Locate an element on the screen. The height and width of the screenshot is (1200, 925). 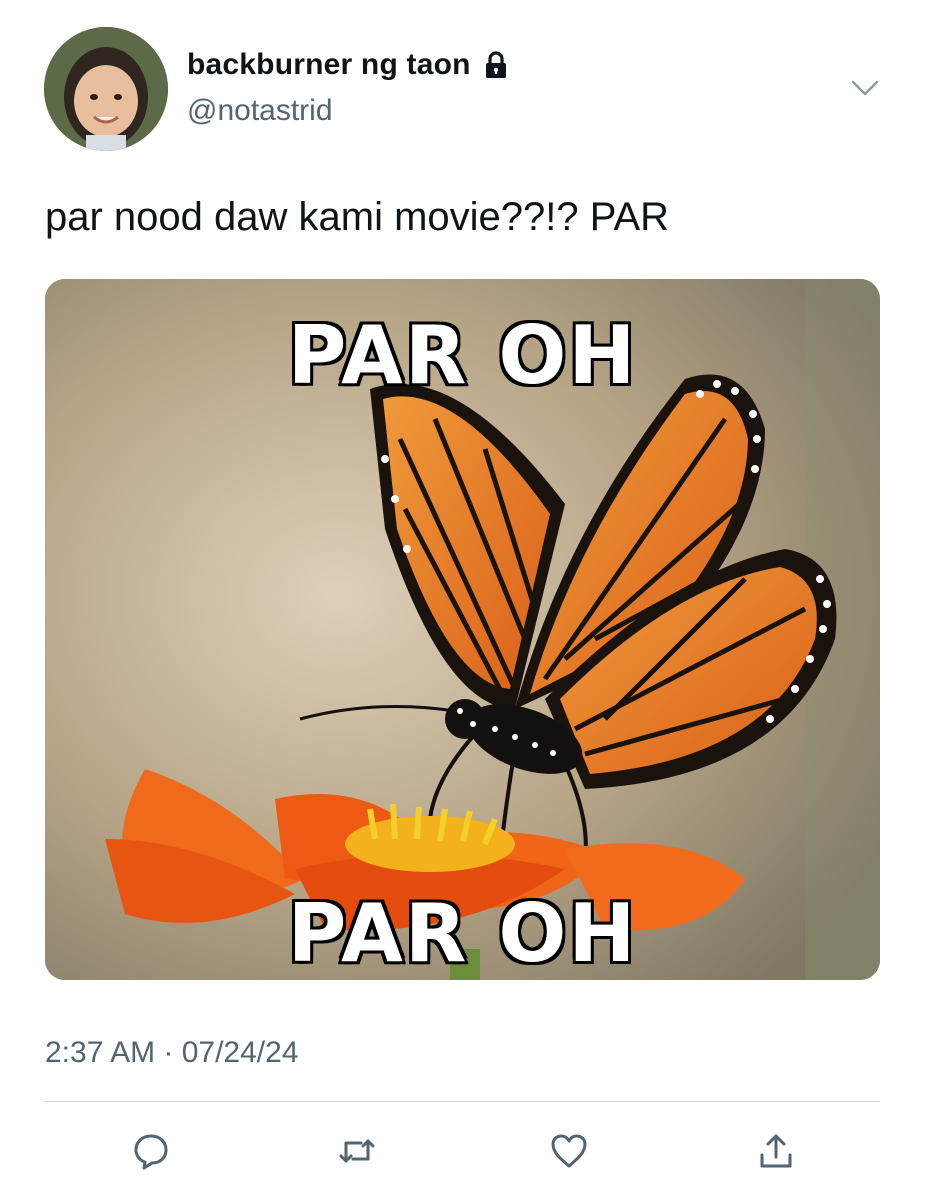
user-handle: @notastrid is located at coordinates (260, 111).